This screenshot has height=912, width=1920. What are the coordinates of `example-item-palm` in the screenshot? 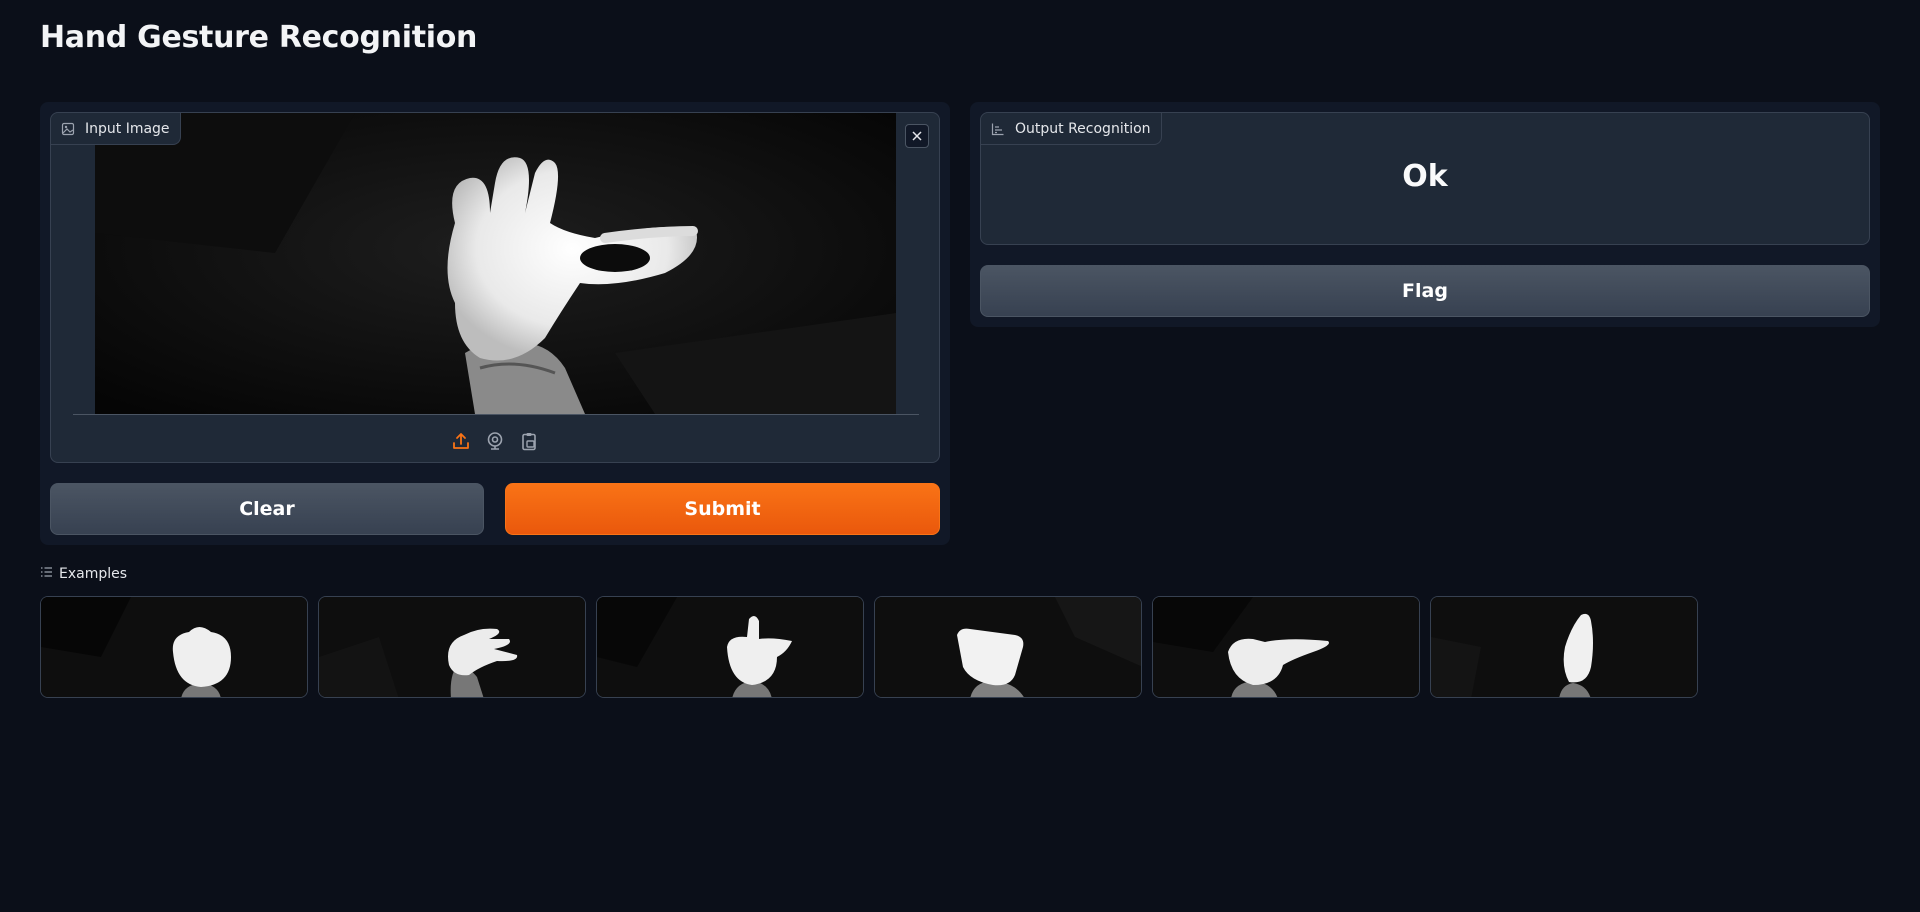 It's located at (1008, 647).